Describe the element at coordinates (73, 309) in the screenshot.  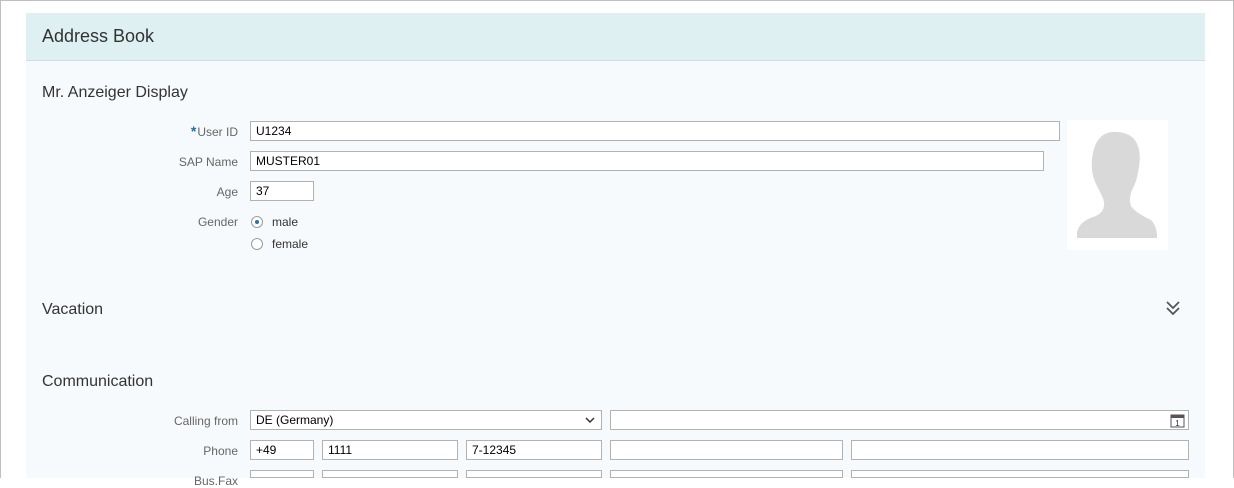
I see `vacation-section-title: Vacation` at that location.